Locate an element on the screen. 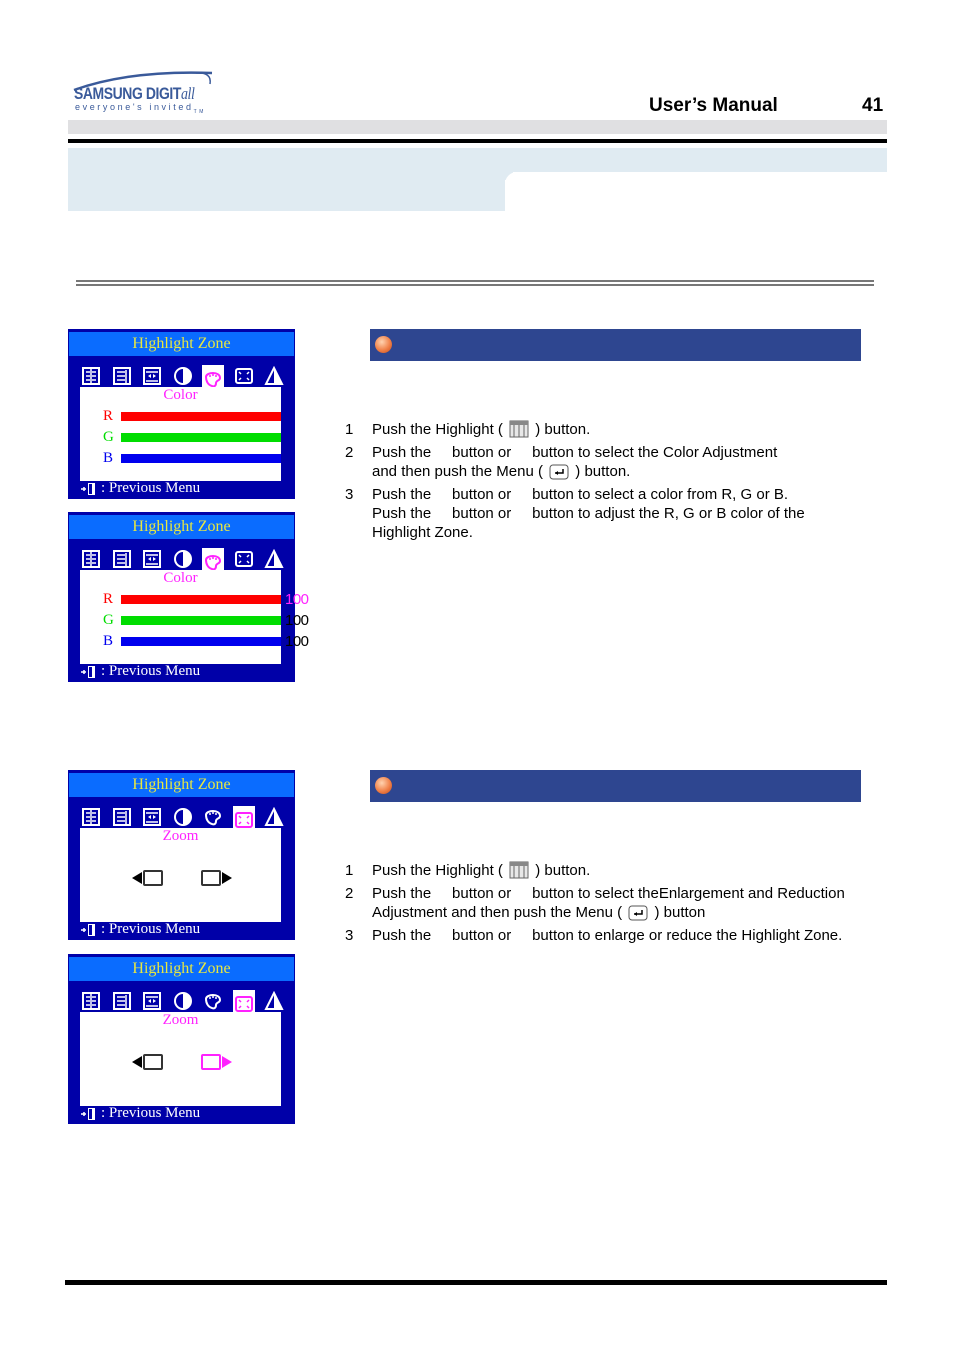 The image size is (954, 1351). manual-title: User’s Manual is located at coordinates (713, 105).